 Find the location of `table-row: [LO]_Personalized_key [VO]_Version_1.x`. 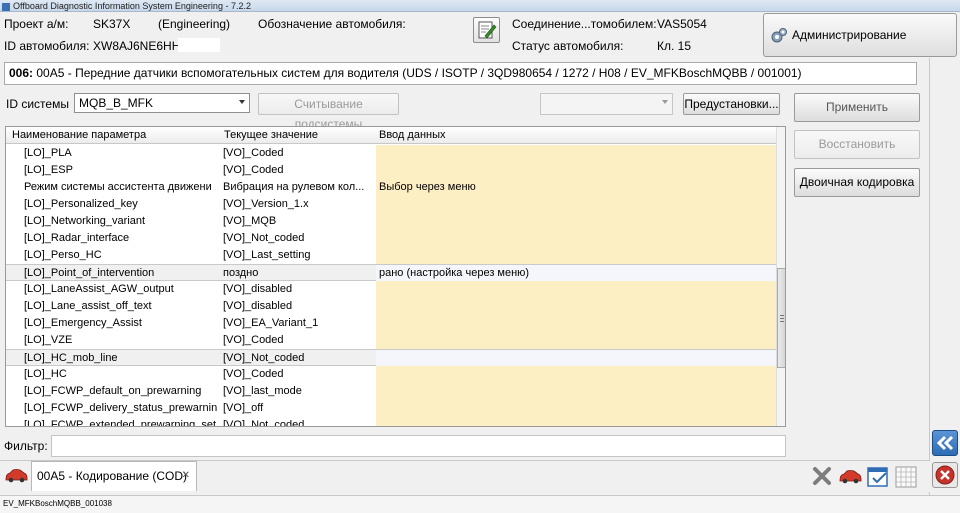

table-row: [LO]_Personalized_key [VO]_Version_1.x is located at coordinates (391, 204).